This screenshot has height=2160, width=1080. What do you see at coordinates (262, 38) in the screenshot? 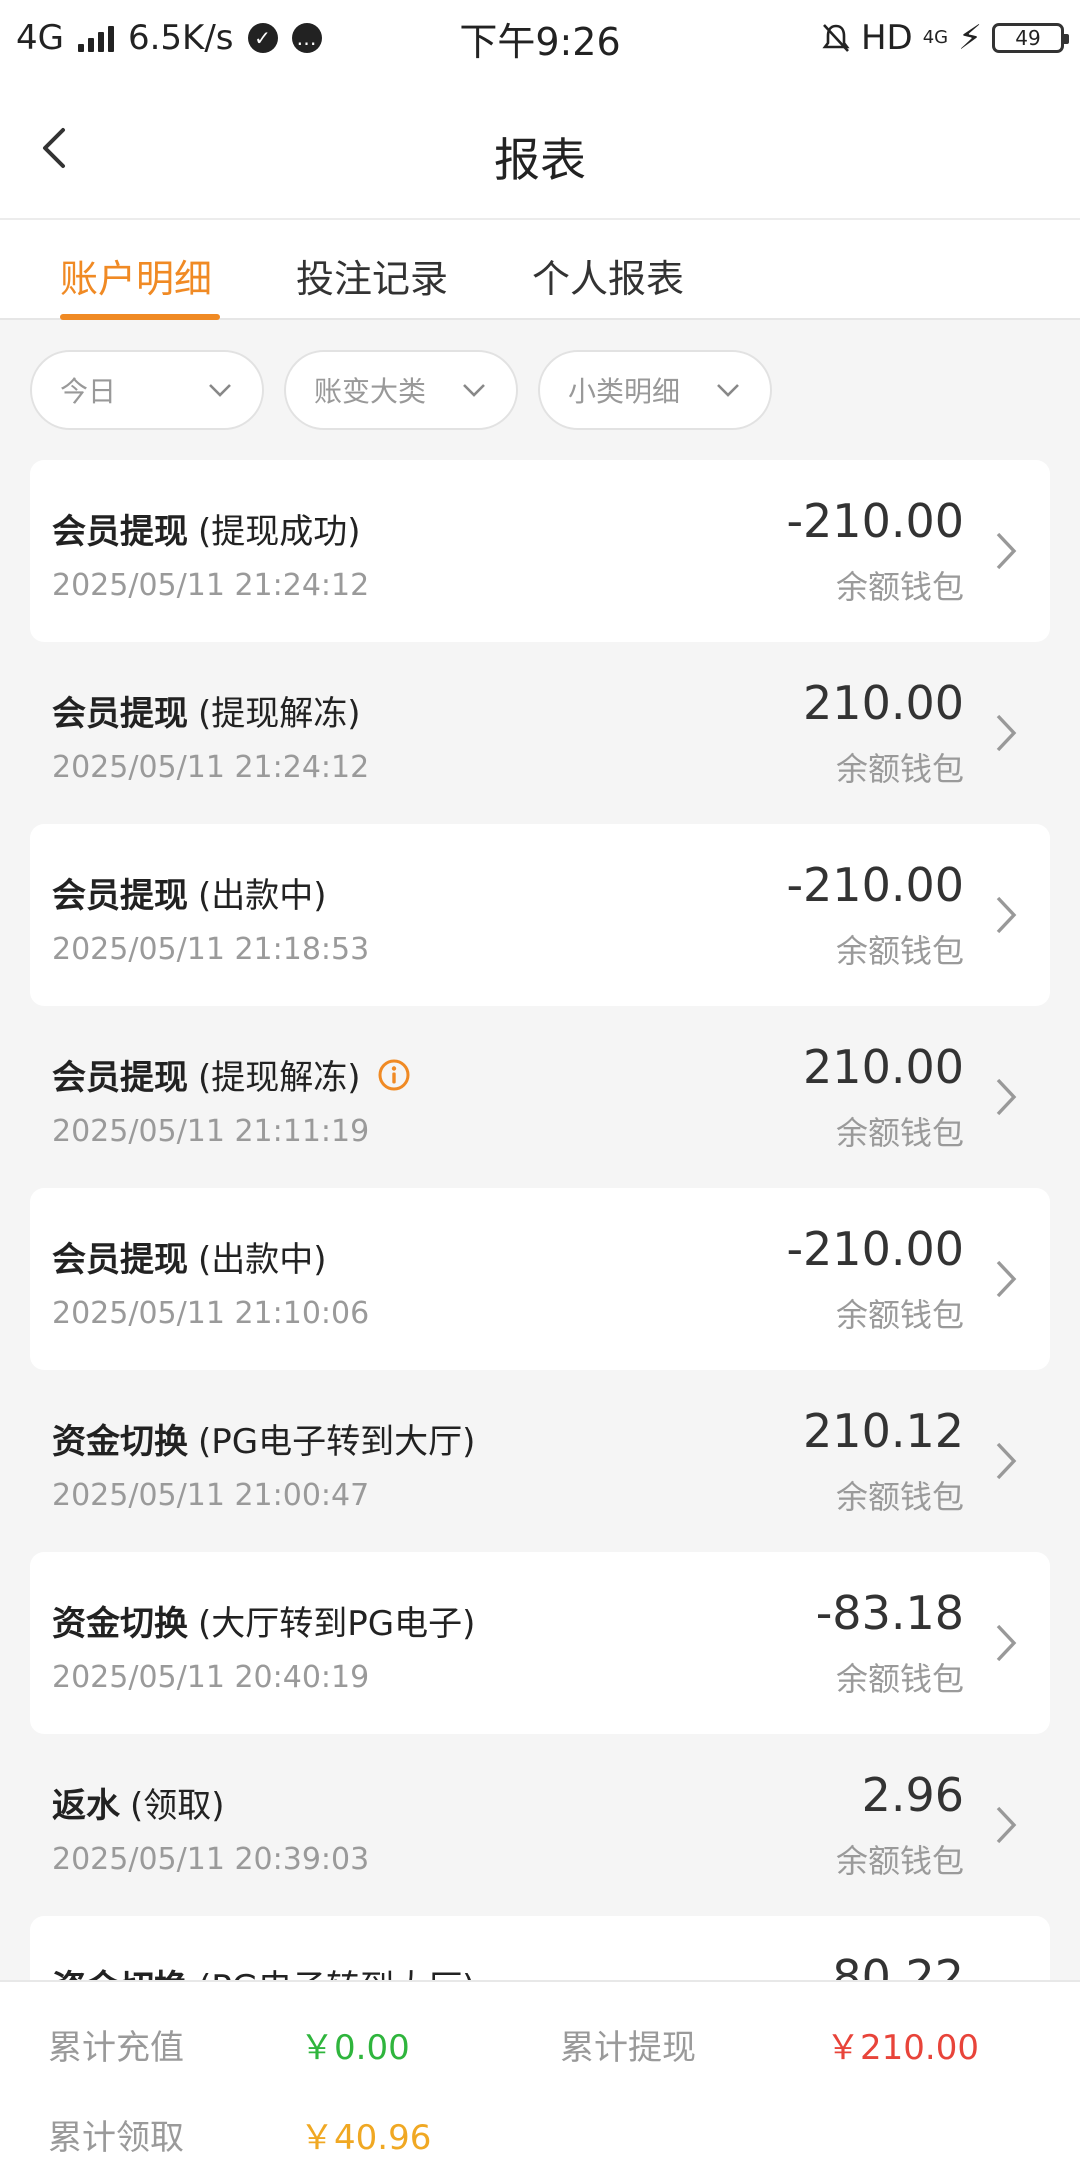
I see `check-icon: ✓` at bounding box center [262, 38].